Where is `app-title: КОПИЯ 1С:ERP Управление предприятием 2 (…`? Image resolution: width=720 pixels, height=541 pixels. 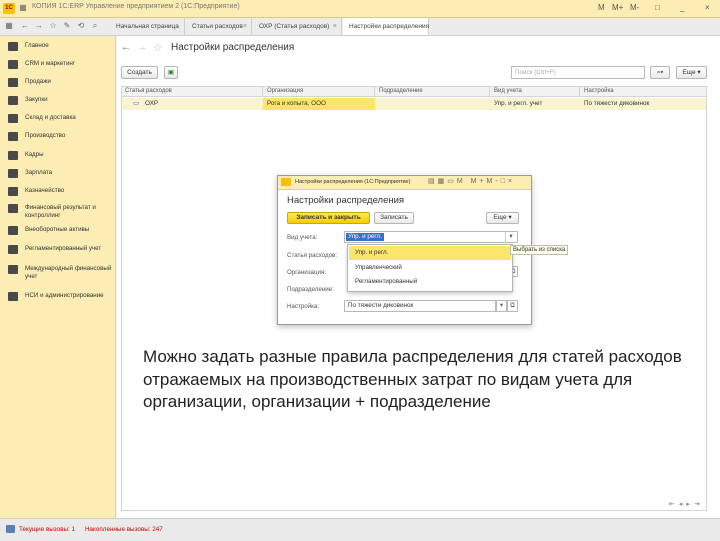 app-title: КОПИЯ 1С:ERP Управление предприятием 2 (… is located at coordinates (136, 6).